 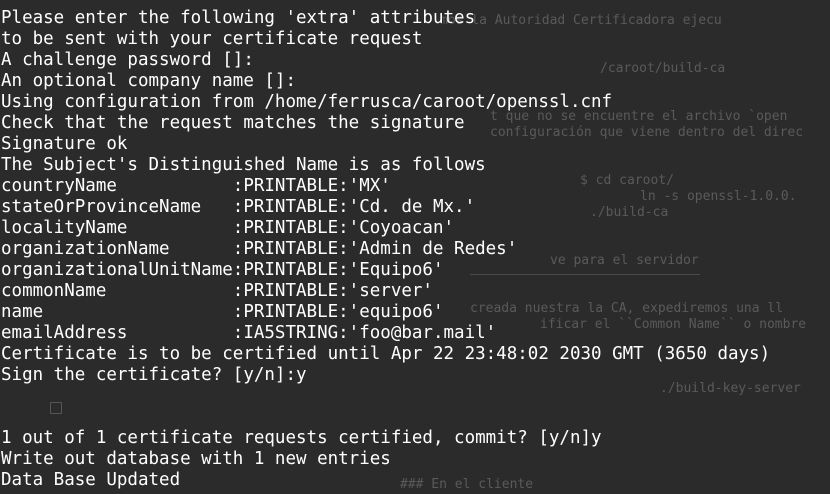 What do you see at coordinates (196, 186) in the screenshot?
I see `terminal-line: countryName :PRINTABLE:'MX'` at bounding box center [196, 186].